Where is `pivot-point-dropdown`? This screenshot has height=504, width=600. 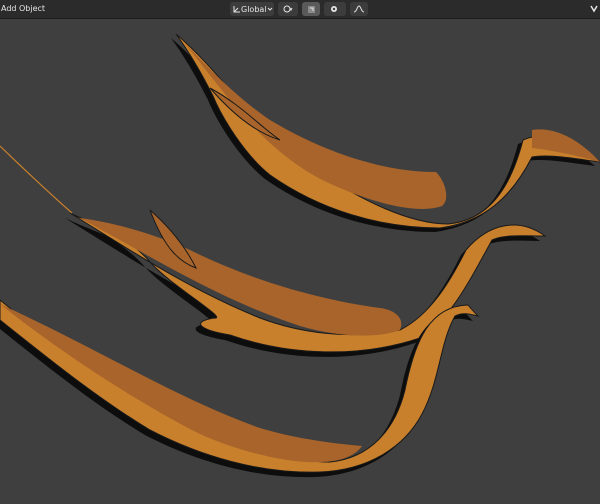
pivot-point-dropdown is located at coordinates (288, 9).